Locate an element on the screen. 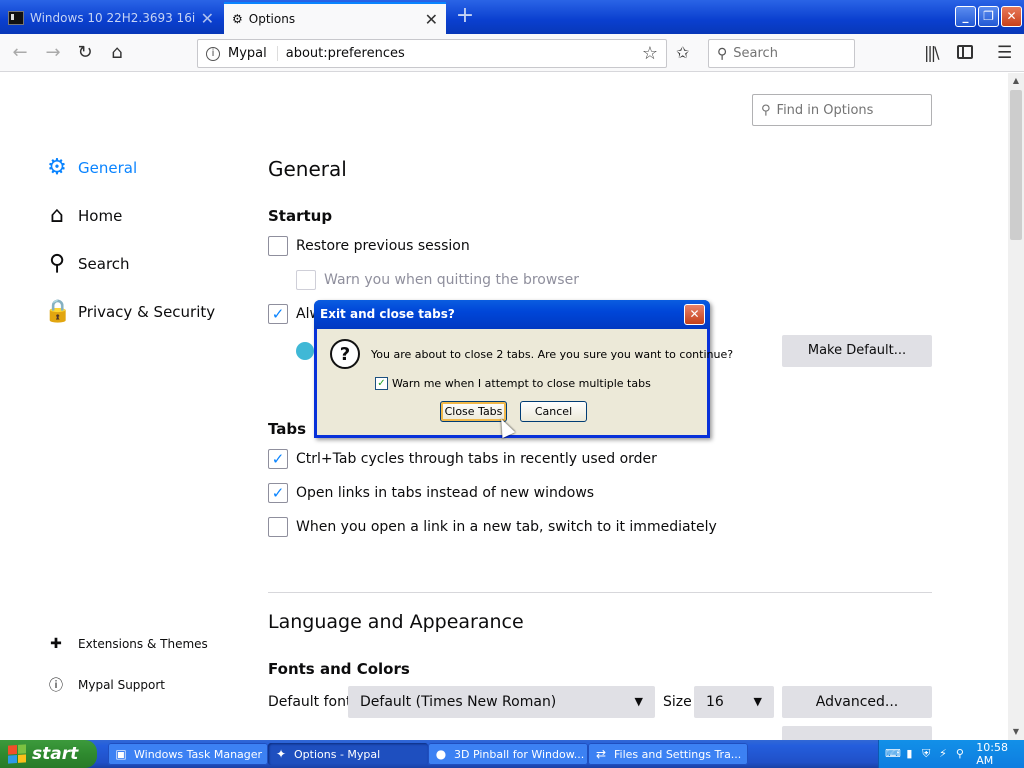 This screenshot has width=1024, height=768. keyboard-icon: ⌨ is located at coordinates (893, 754).